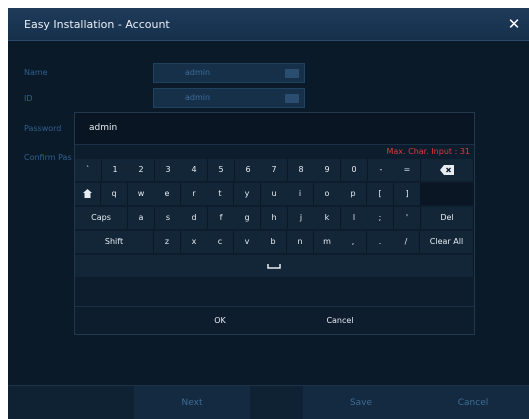 The height and width of the screenshot is (419, 529). Describe the element at coordinates (300, 242) in the screenshot. I see `key-n: n` at that location.